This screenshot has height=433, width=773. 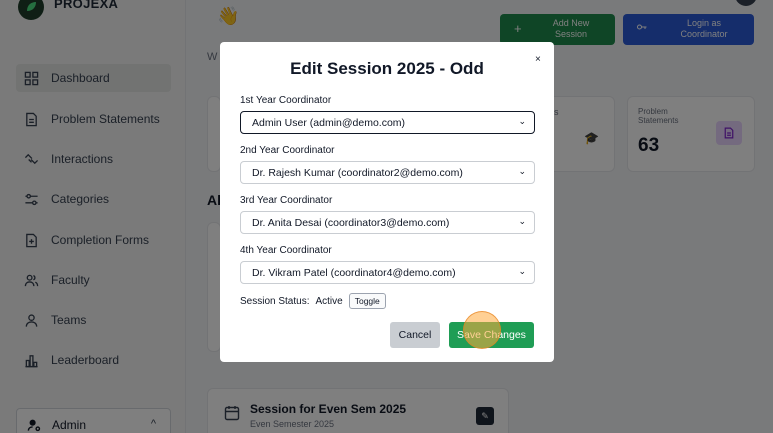 What do you see at coordinates (367, 301) in the screenshot?
I see `toggle-status-button: Toggle` at bounding box center [367, 301].